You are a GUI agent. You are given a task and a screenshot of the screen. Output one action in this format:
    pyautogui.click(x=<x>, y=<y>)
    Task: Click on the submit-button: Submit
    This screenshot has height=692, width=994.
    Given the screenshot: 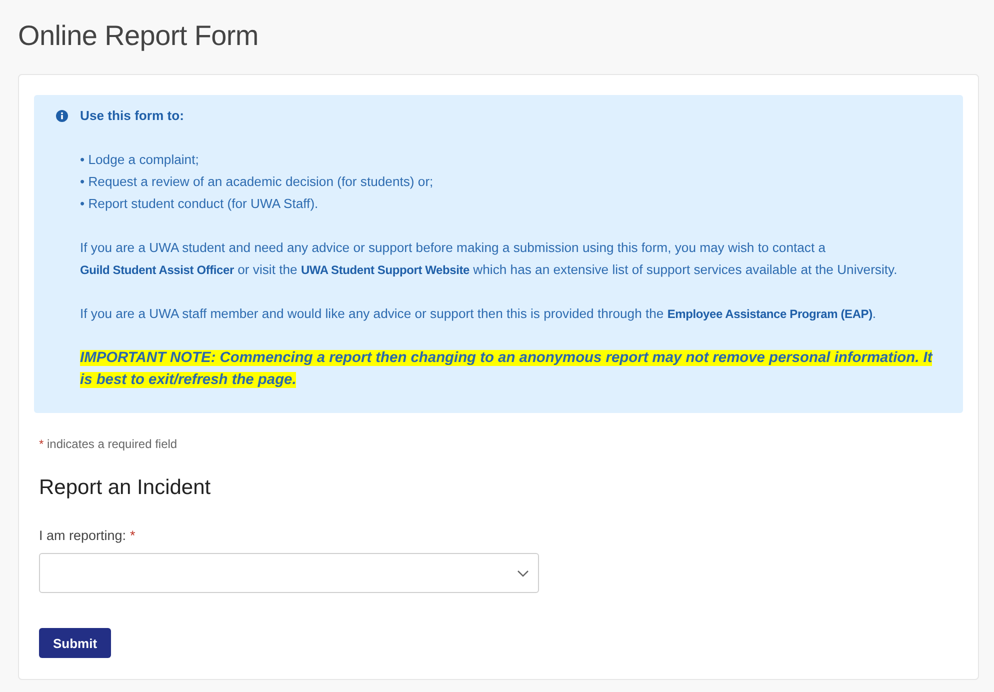 What is the action you would take?
    pyautogui.click(x=75, y=643)
    